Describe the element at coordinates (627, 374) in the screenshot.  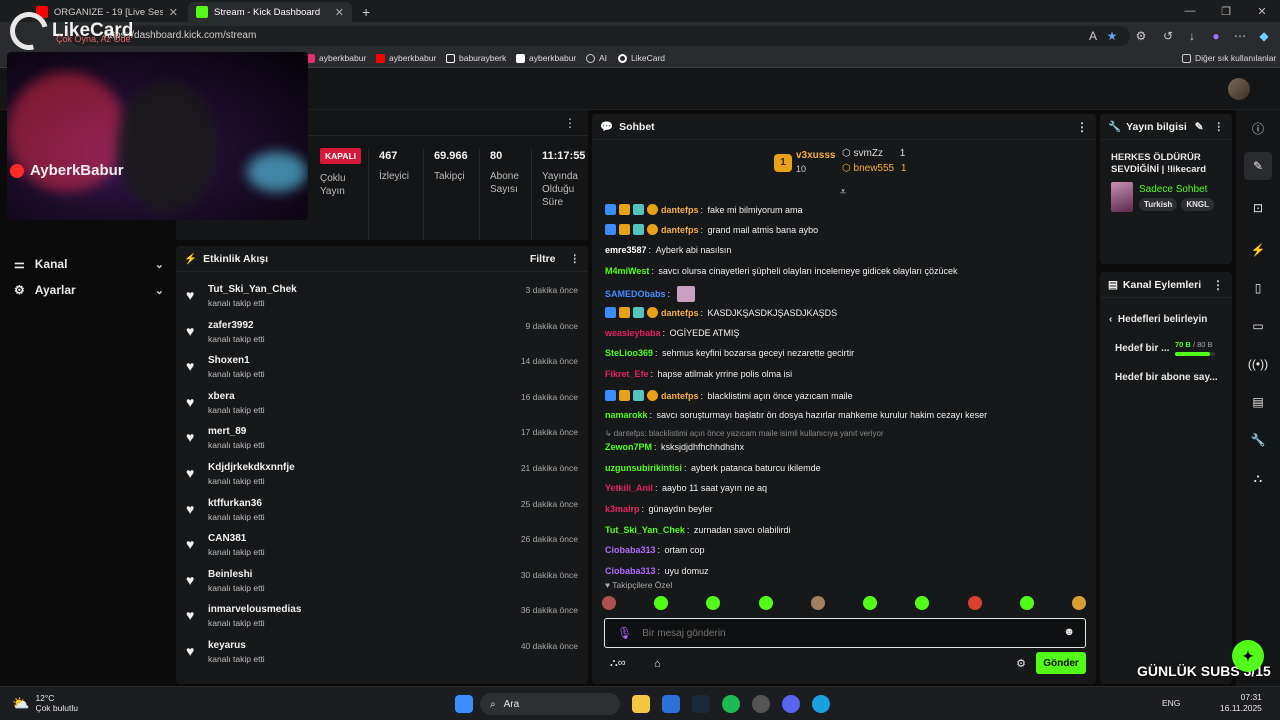
I see `chat-username: Fikret_Efe` at that location.